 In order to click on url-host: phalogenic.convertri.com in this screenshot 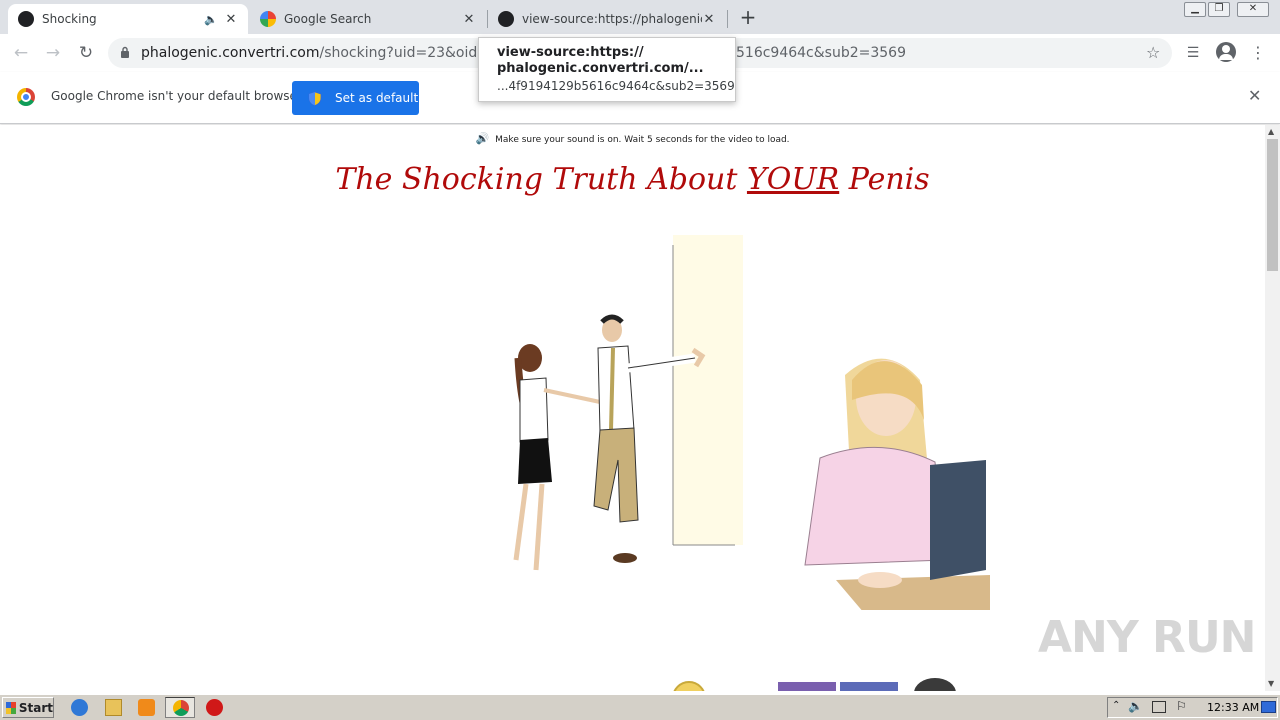, I will do `click(230, 53)`.